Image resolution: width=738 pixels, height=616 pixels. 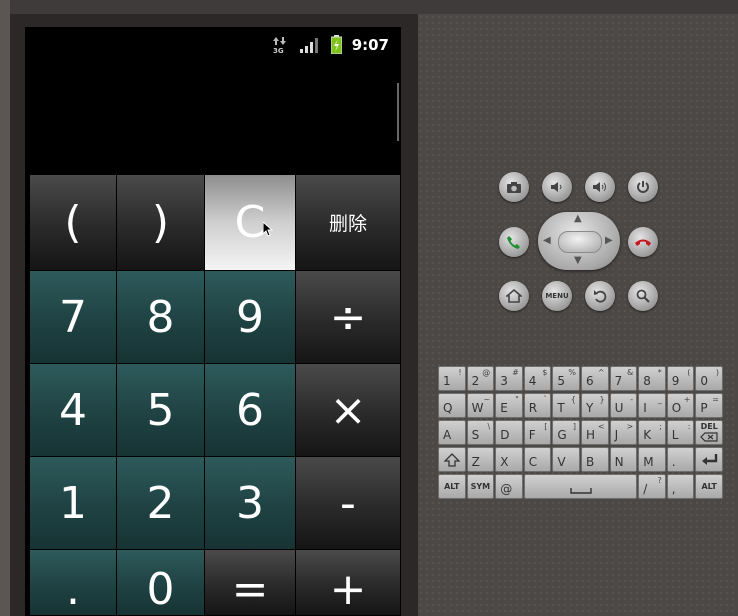 What do you see at coordinates (489, 426) in the screenshot?
I see `key-alt-label: \` at bounding box center [489, 426].